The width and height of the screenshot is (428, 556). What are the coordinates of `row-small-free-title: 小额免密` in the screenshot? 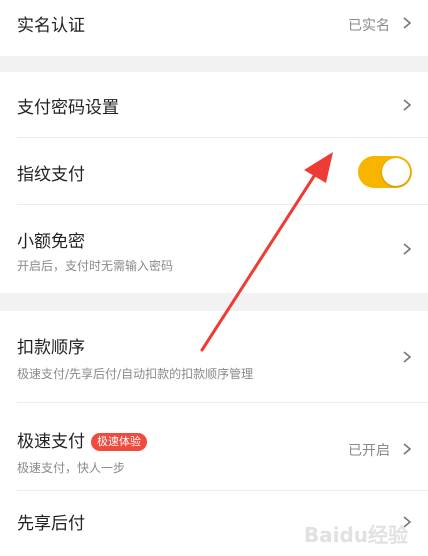 It's located at (51, 242).